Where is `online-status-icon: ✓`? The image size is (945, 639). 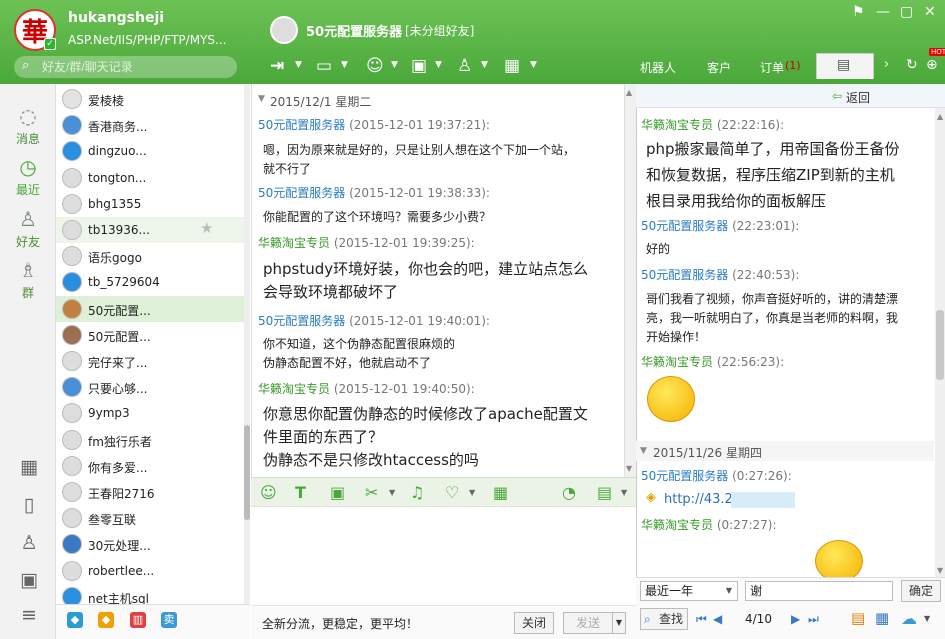
online-status-icon: ✓ is located at coordinates (50, 44).